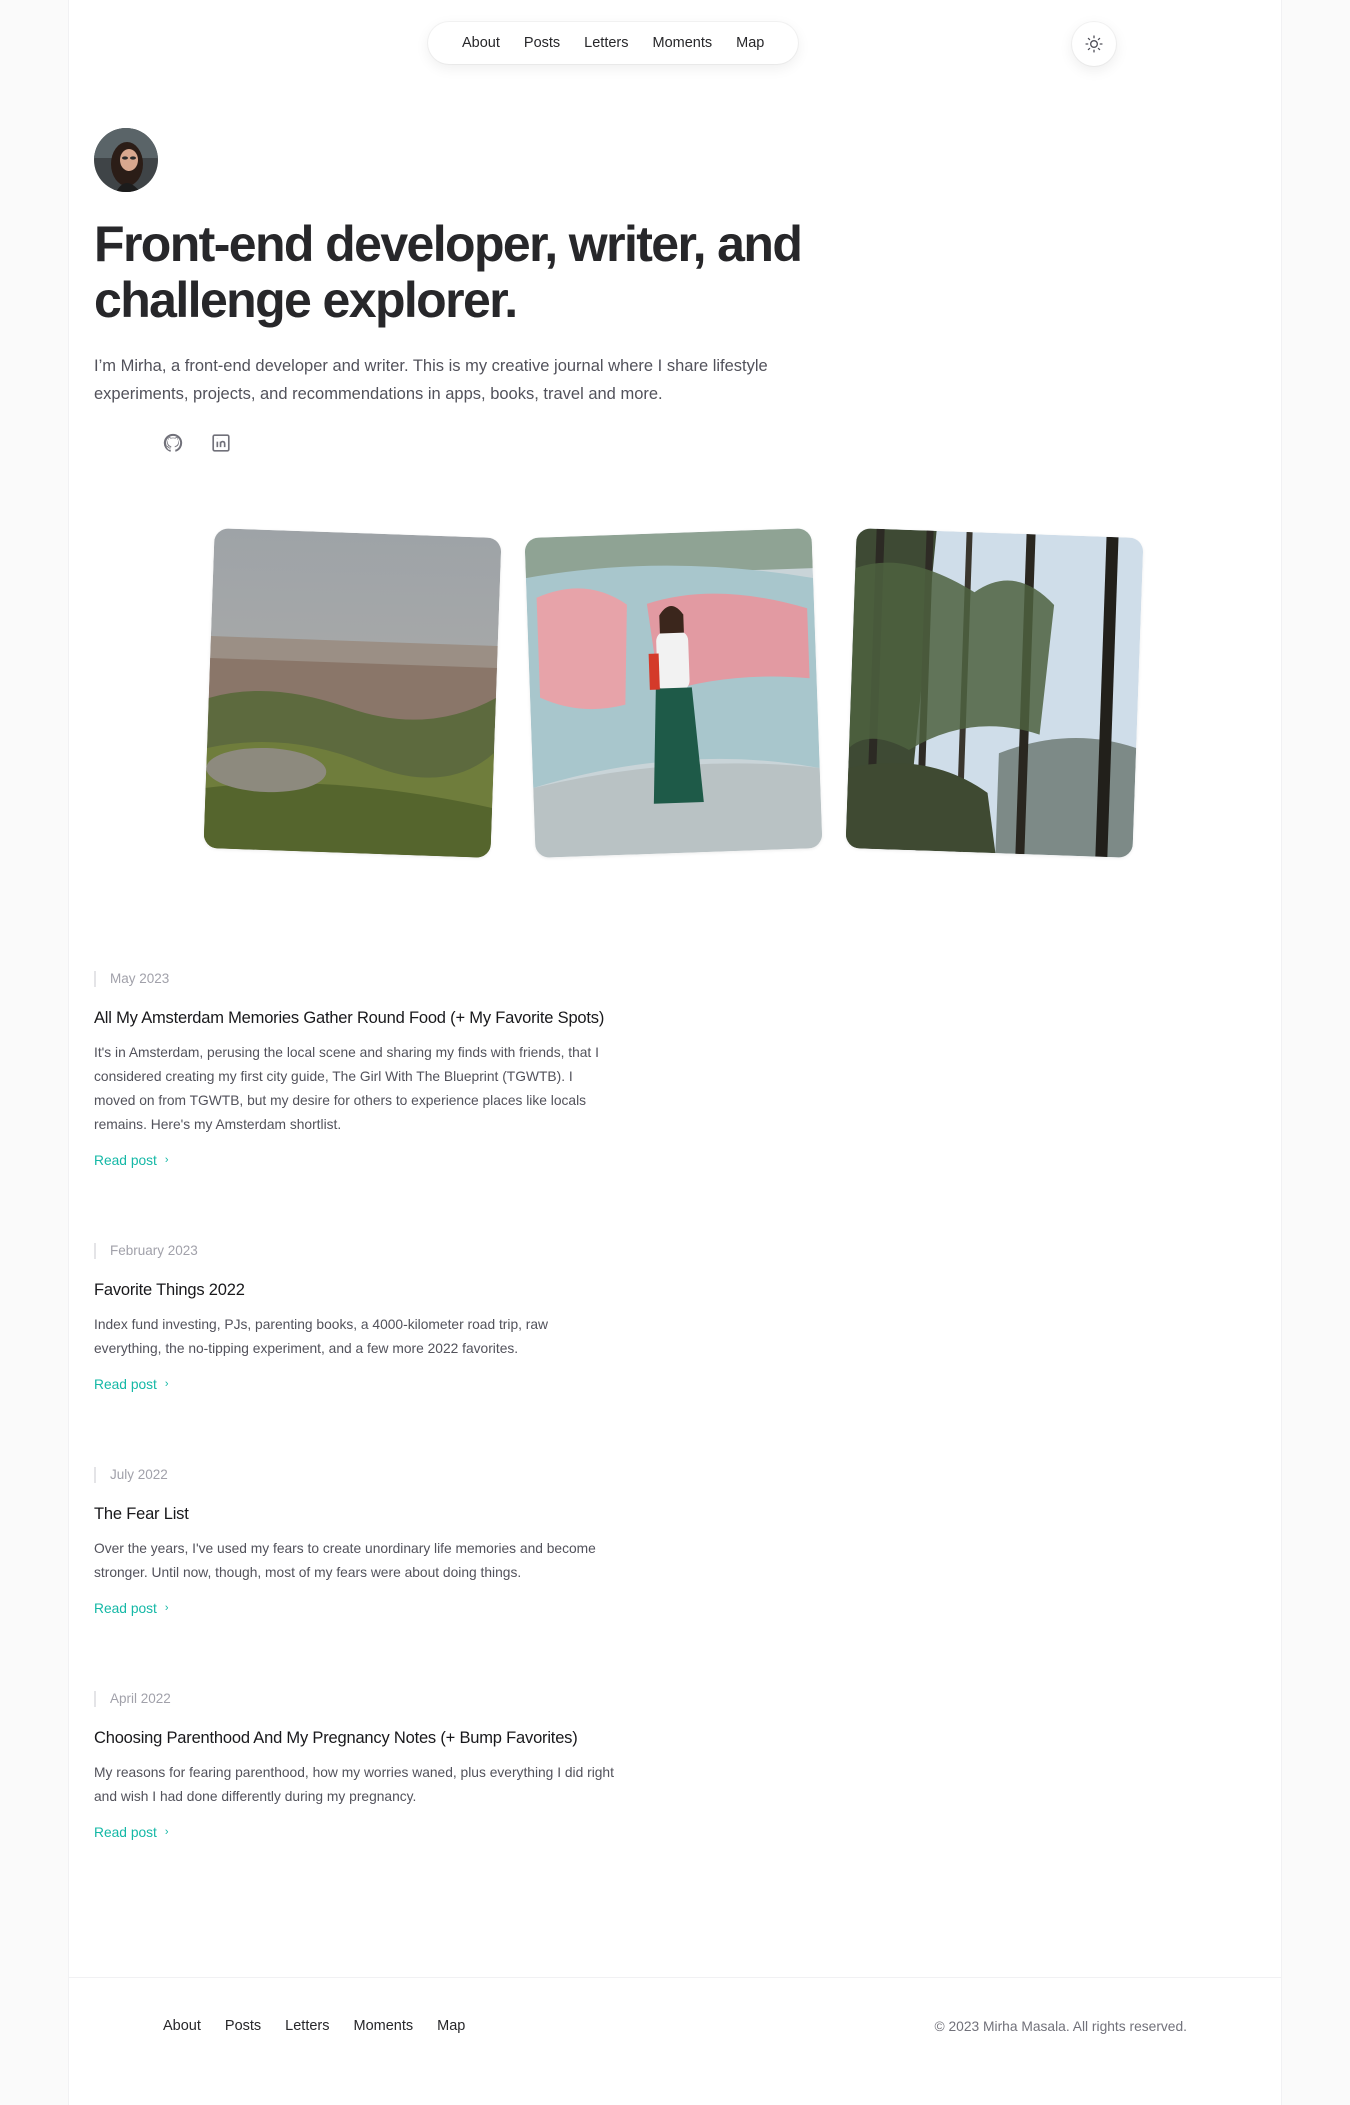 The width and height of the screenshot is (1350, 2105). What do you see at coordinates (182, 2026) in the screenshot?
I see `footer-nav-about: About` at bounding box center [182, 2026].